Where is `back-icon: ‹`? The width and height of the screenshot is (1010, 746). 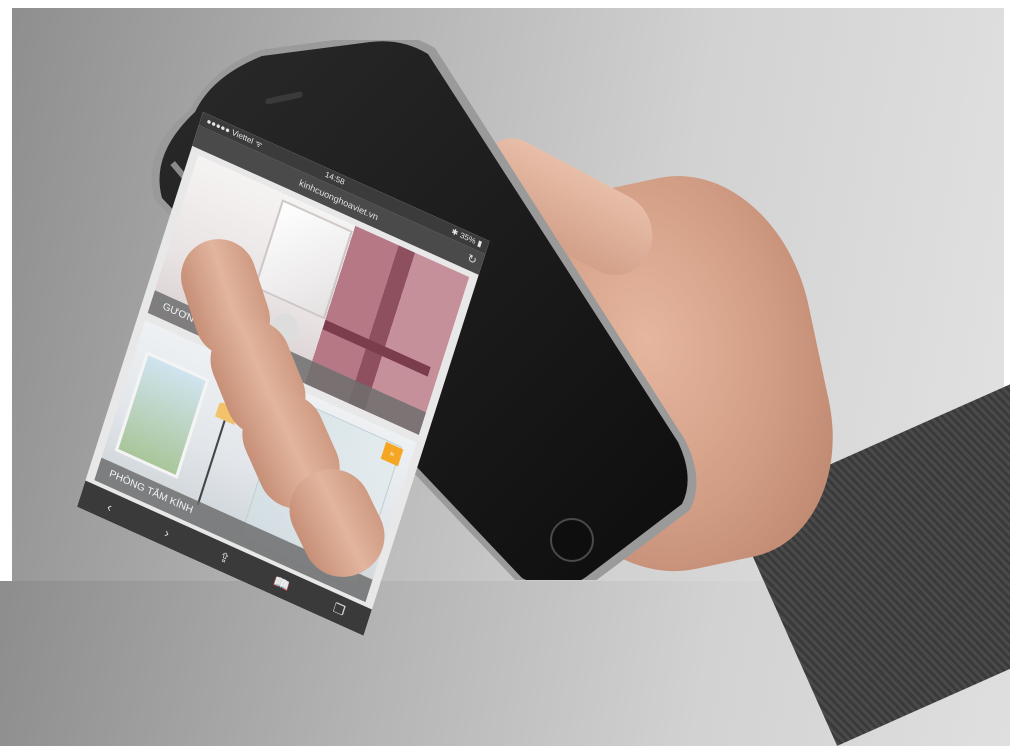 back-icon: ‹ is located at coordinates (109, 506).